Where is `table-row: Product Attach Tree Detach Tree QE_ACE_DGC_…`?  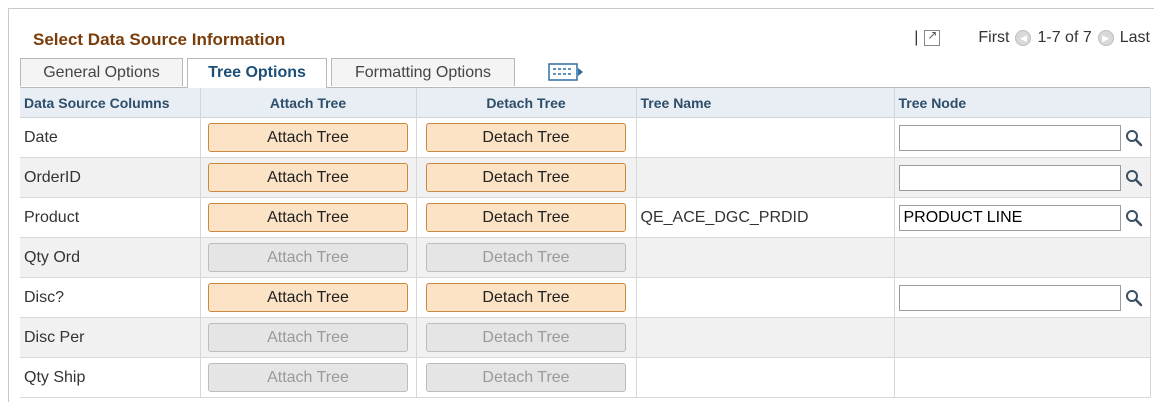
table-row: Product Attach Tree Detach Tree QE_ACE_DGC_… is located at coordinates (585, 217).